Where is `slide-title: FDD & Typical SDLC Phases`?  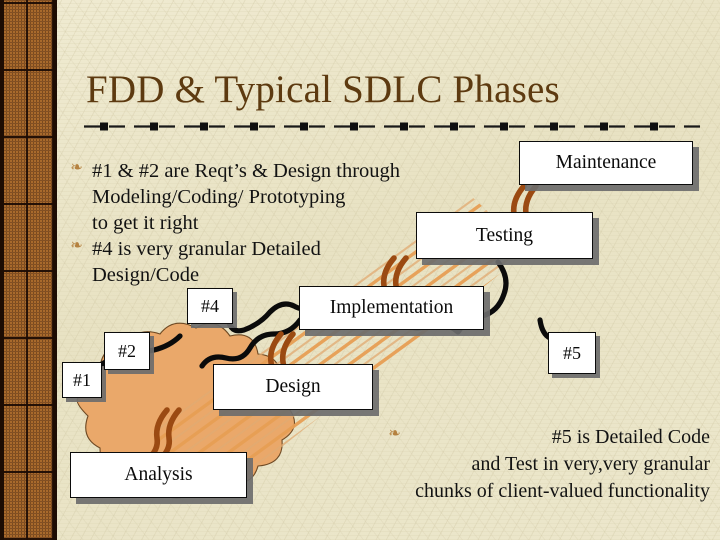
slide-title: FDD & Typical SDLC Phases is located at coordinates (323, 89).